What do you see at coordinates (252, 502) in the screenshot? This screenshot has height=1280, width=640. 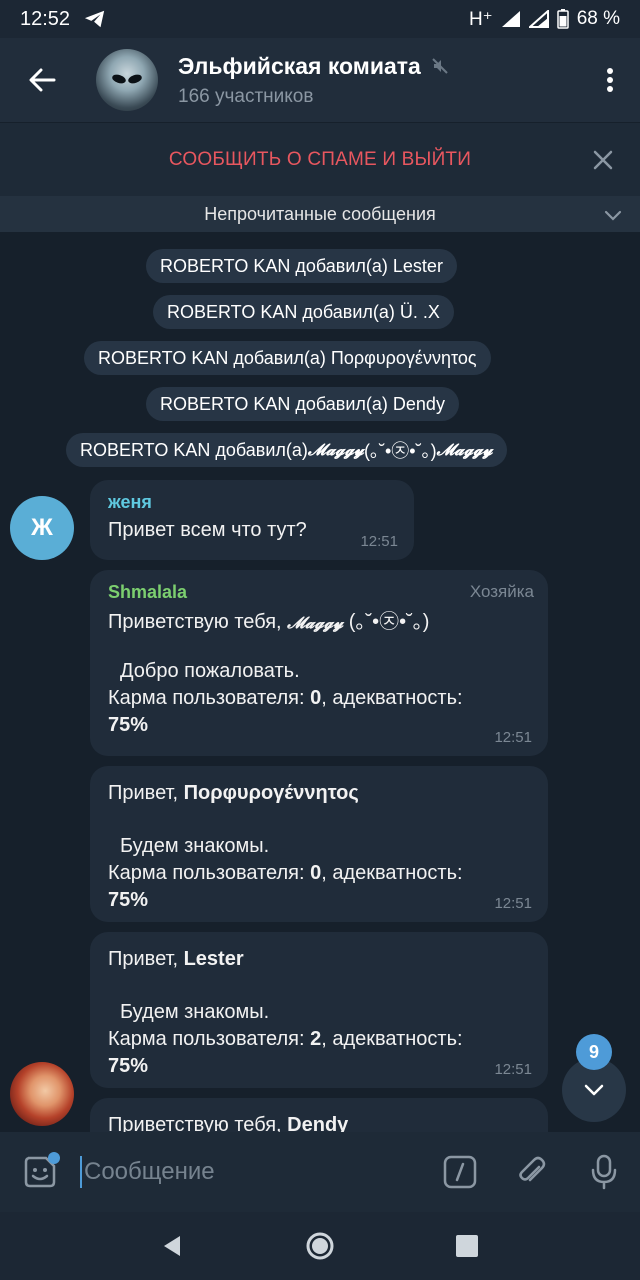 I see `sender-name: женя` at bounding box center [252, 502].